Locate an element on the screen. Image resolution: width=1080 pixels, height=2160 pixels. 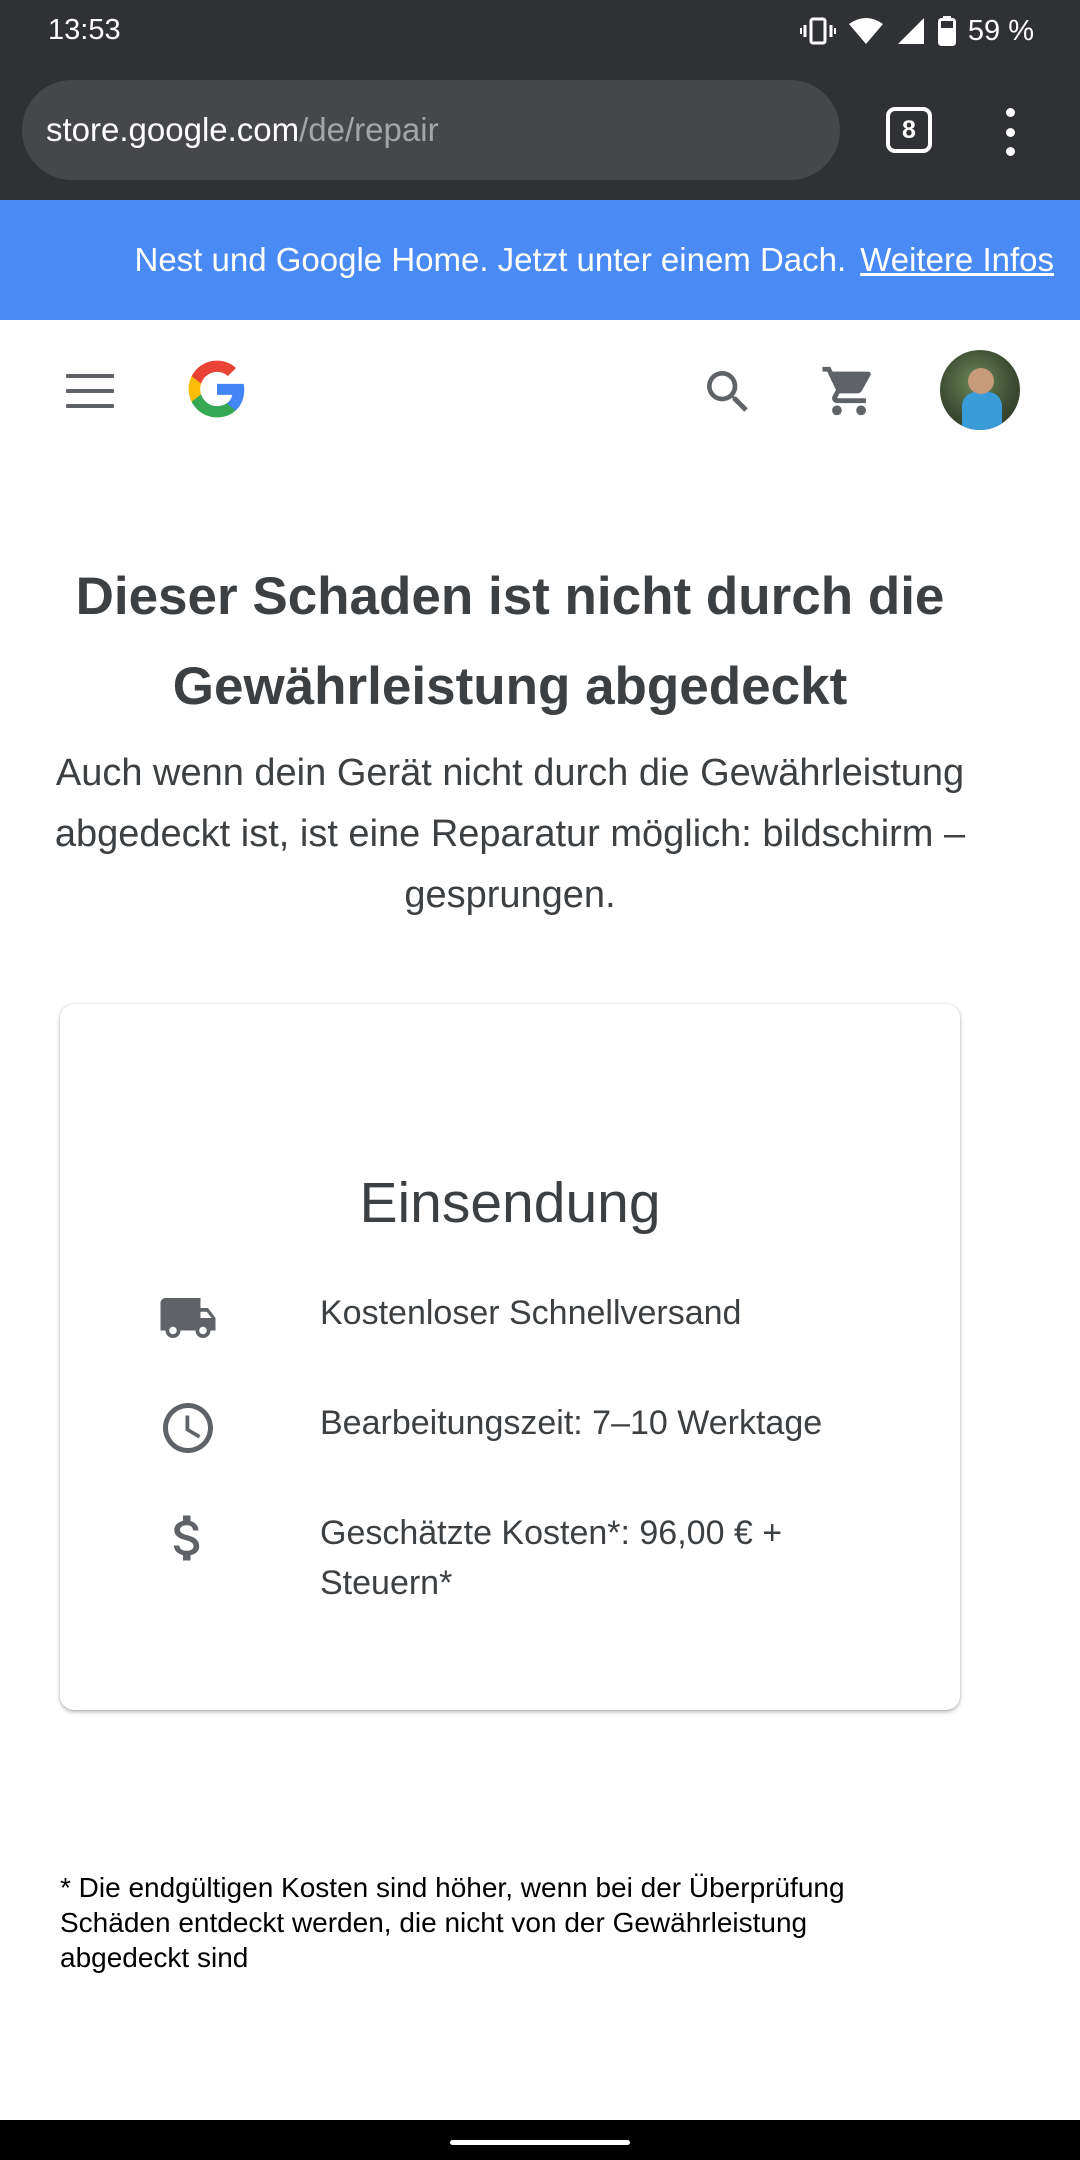
browser-menu-button is located at coordinates (1010, 132).